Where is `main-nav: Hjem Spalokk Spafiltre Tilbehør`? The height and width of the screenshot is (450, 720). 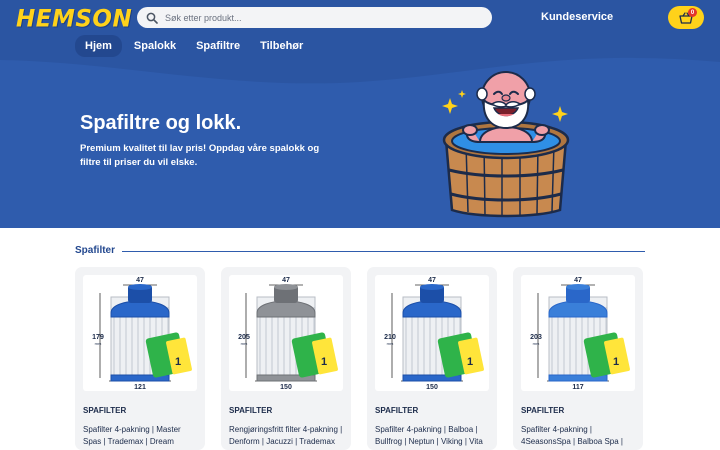 main-nav: Hjem Spalokk Spafiltre Tilbehør is located at coordinates (194, 46).